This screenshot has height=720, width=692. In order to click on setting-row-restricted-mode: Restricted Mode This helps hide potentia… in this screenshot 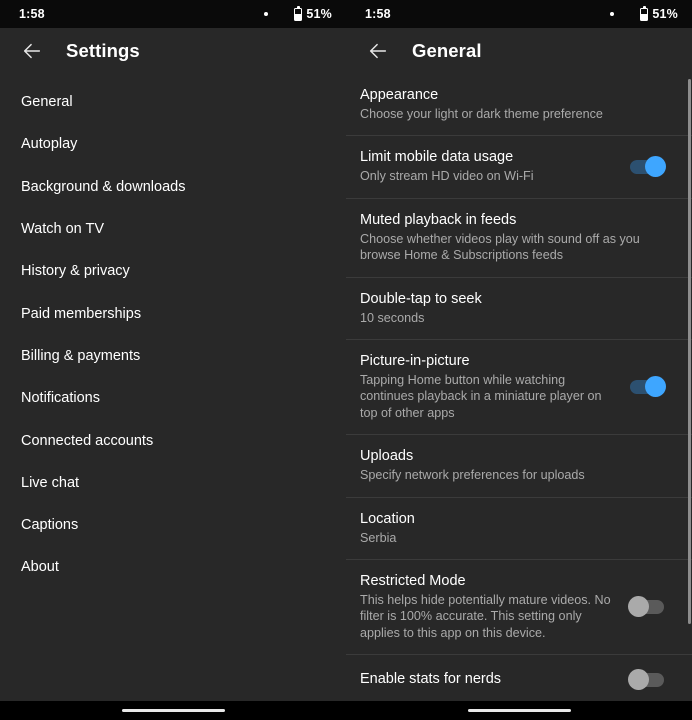, I will do `click(519, 606)`.